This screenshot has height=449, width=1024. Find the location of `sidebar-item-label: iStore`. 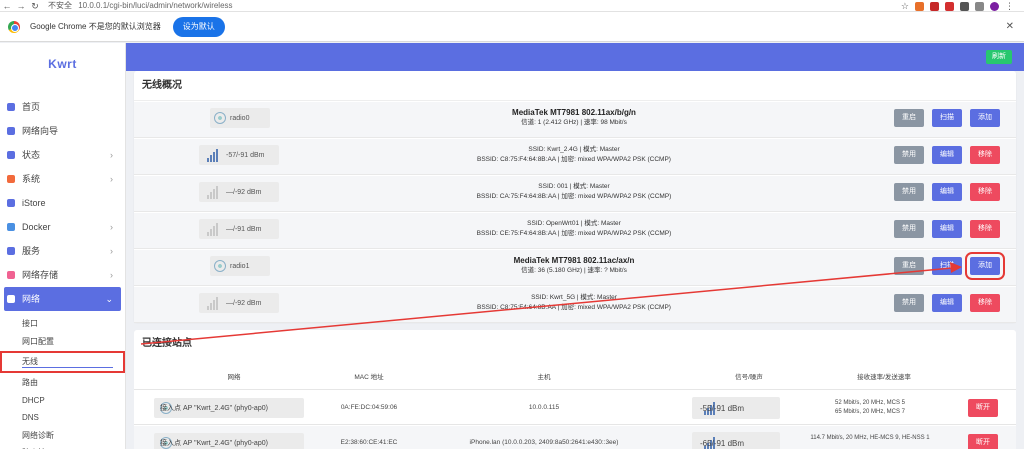

sidebar-item-label: iStore is located at coordinates (34, 203).